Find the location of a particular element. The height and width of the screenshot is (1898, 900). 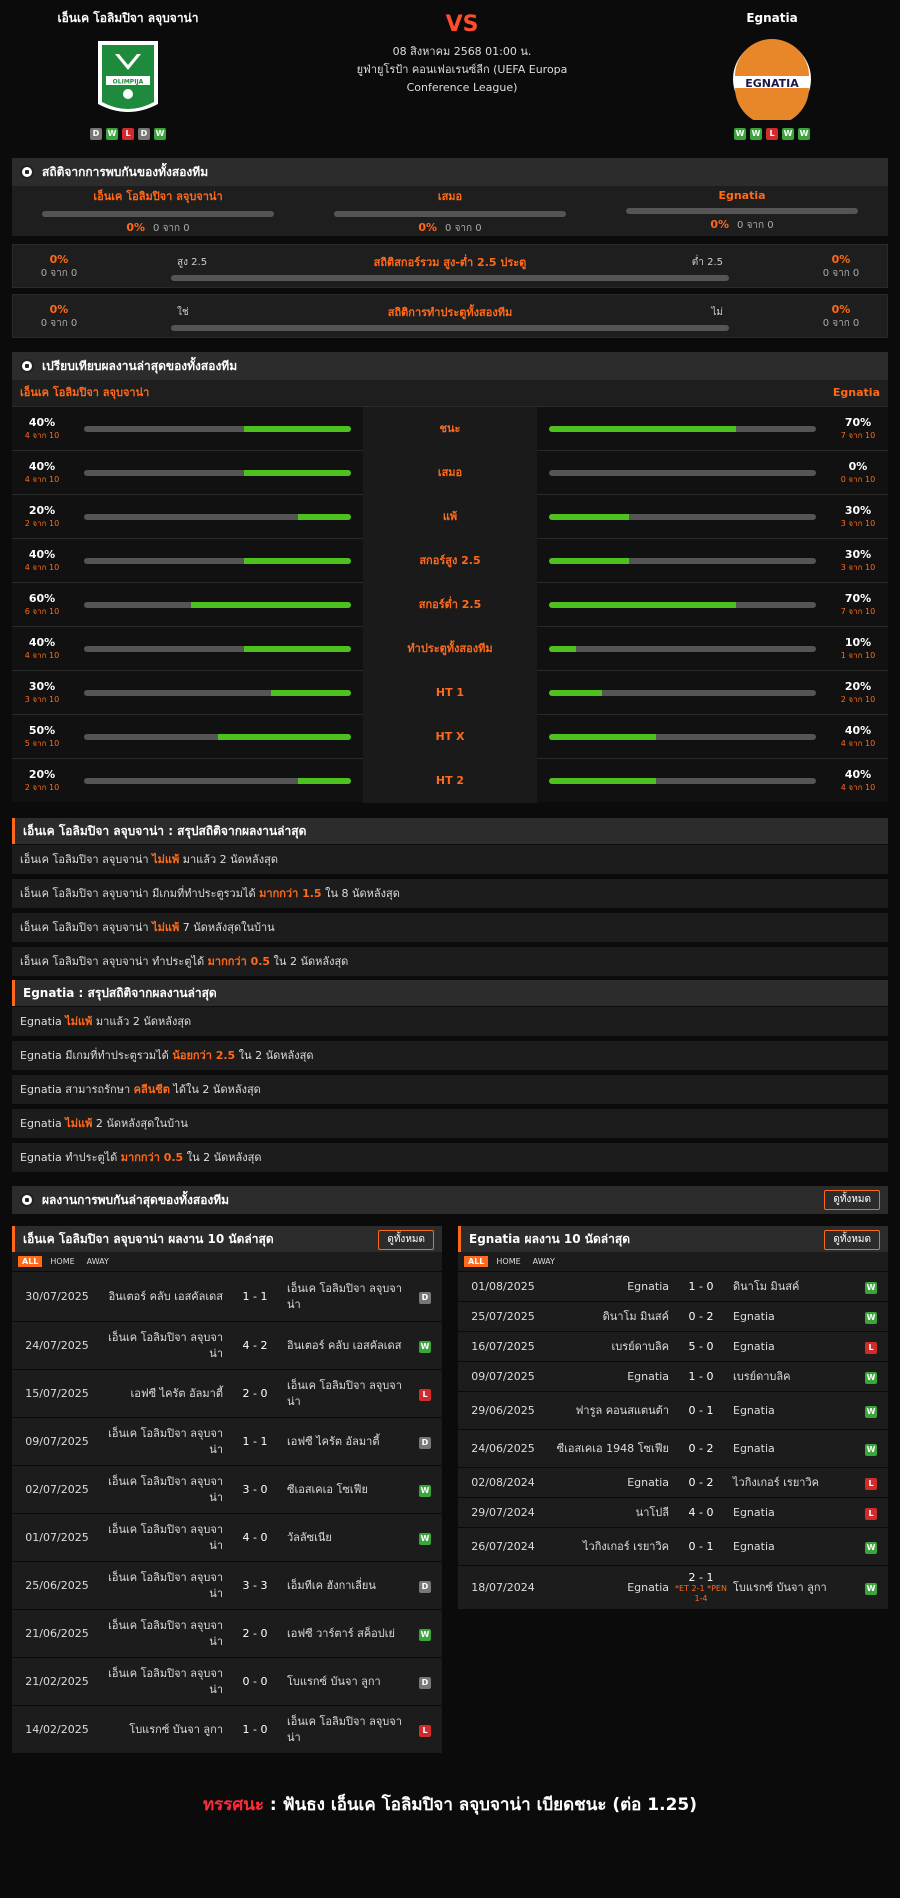

summary-text: Egnatia มีเกมที่ทำประตูรวมได้ is located at coordinates (96, 1055).